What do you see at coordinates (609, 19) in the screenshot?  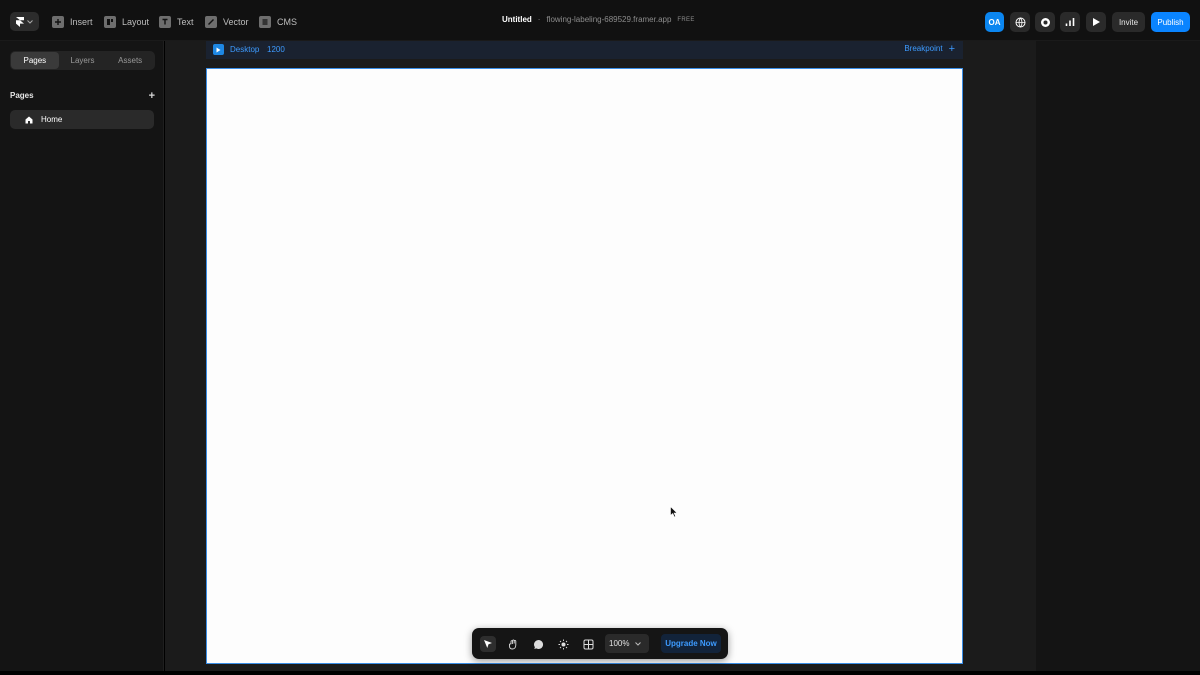 I see `project-url: flowing-labeling-689529.framer.app` at bounding box center [609, 19].